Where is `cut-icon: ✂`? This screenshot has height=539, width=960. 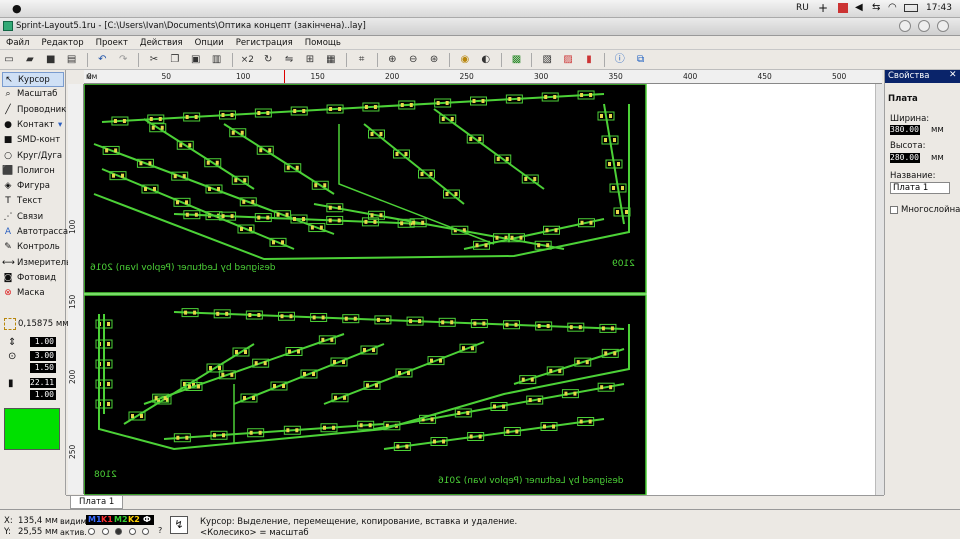 cut-icon: ✂ is located at coordinates (154, 60).